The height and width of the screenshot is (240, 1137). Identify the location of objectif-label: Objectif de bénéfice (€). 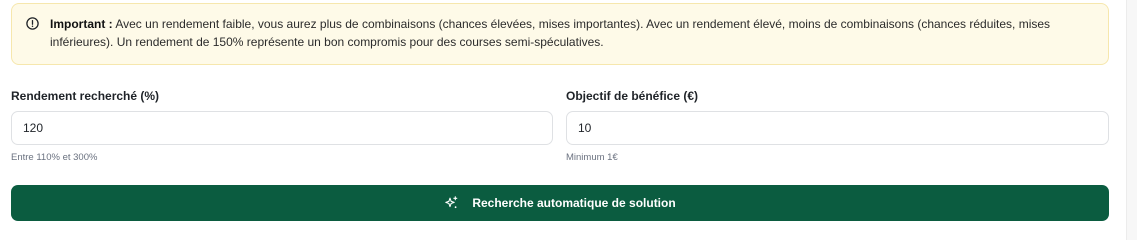
(632, 96).